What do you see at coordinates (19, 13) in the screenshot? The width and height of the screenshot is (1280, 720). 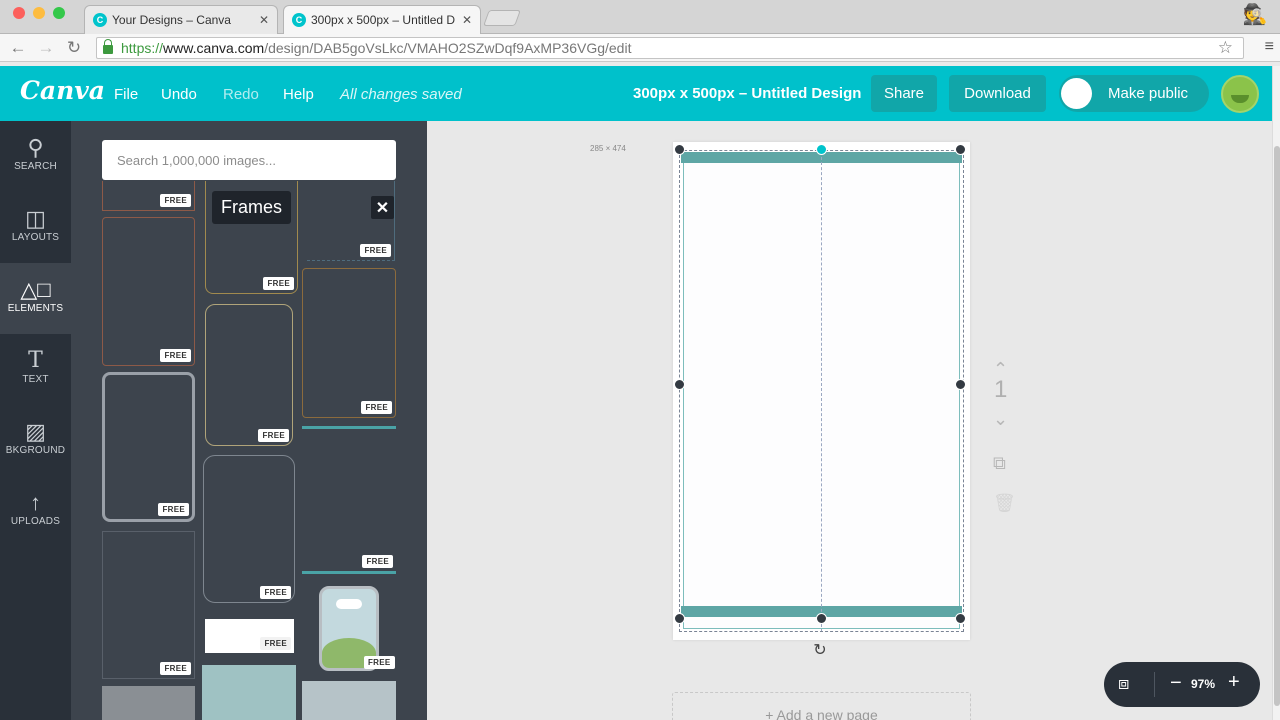 I see `close-window-icon` at bounding box center [19, 13].